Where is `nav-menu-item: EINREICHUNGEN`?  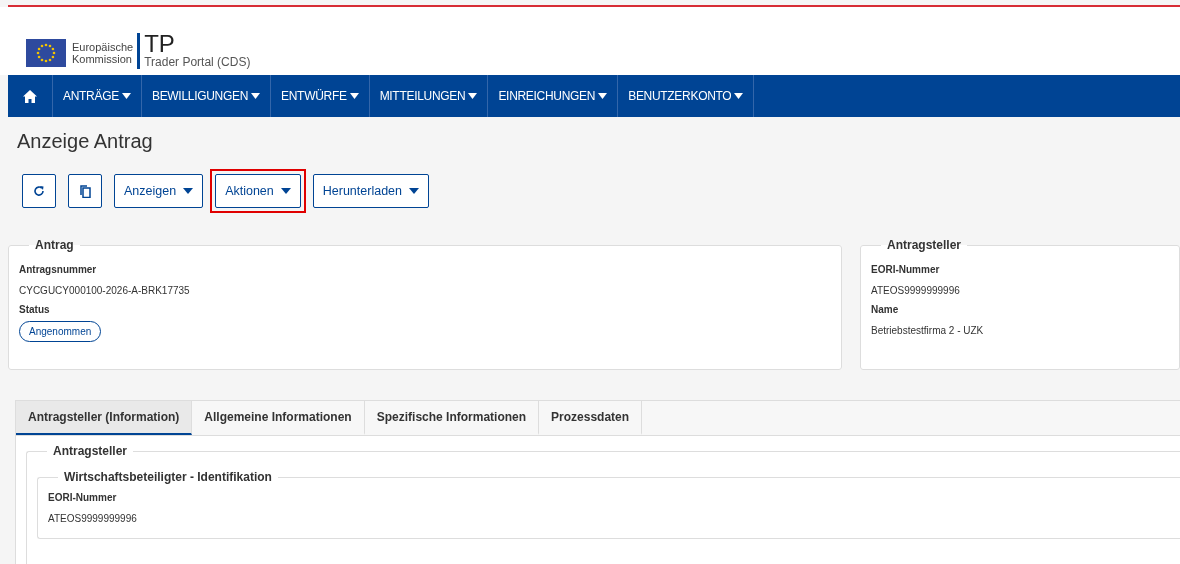 nav-menu-item: EINREICHUNGEN is located at coordinates (553, 96).